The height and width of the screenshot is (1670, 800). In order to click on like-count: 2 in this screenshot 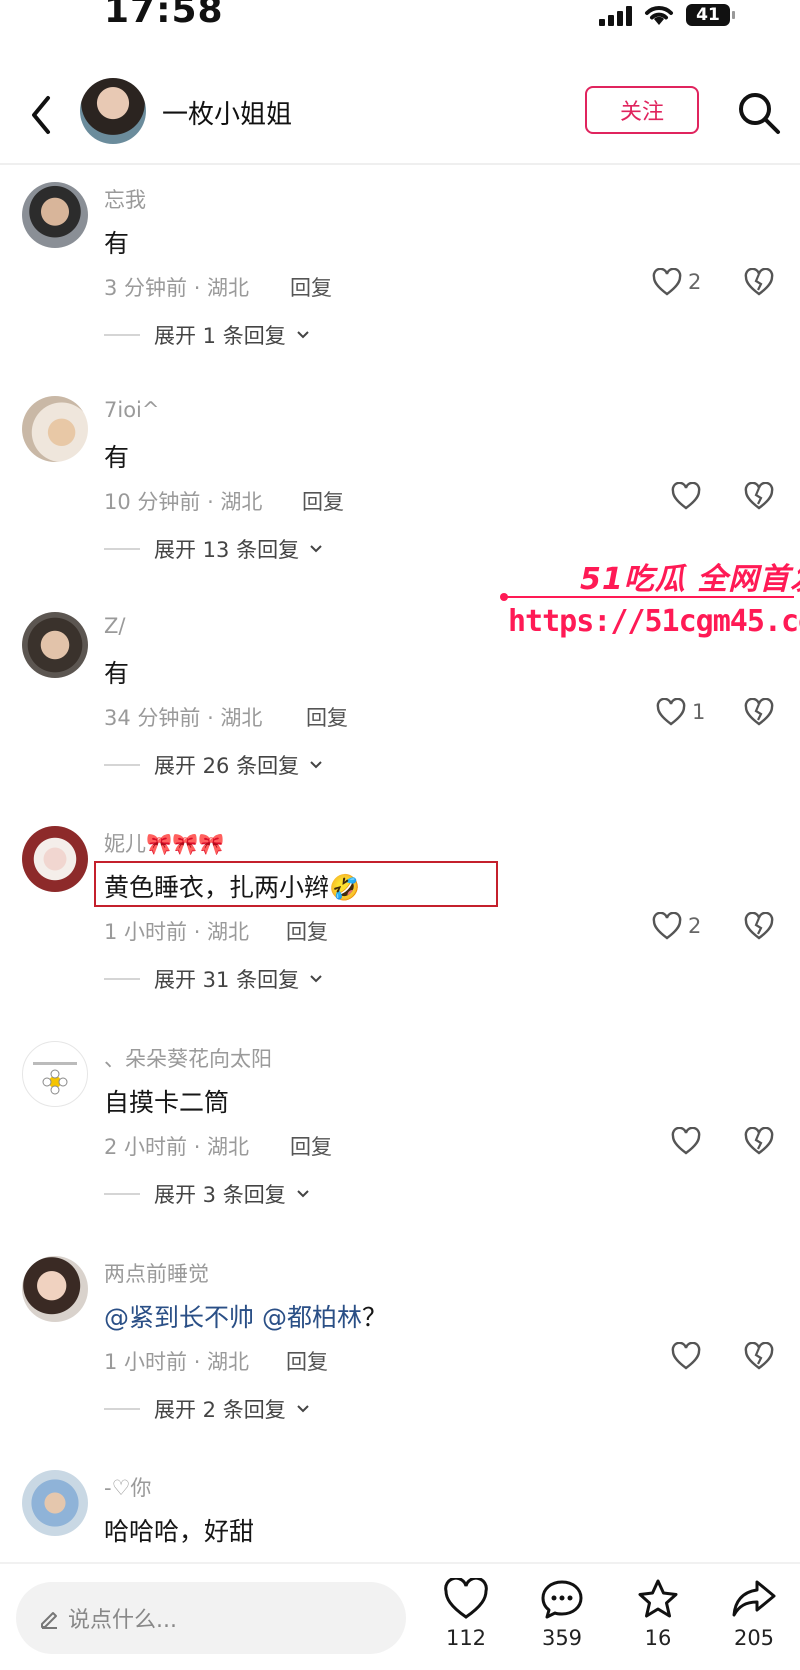, I will do `click(695, 282)`.